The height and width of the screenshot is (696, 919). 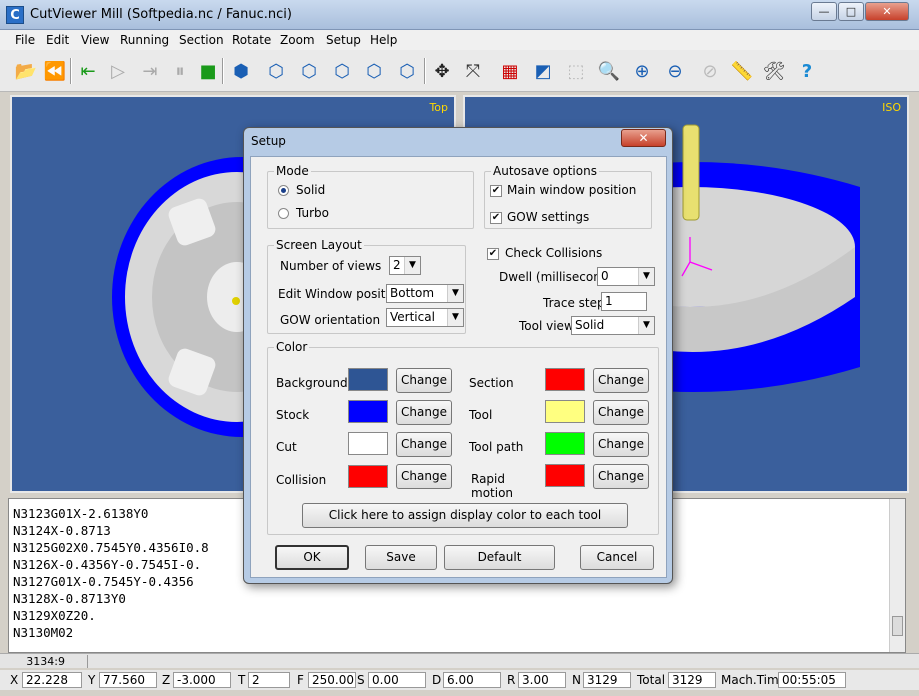 What do you see at coordinates (341, 294) in the screenshot?
I see `edit-window-position-label: Edit Window position` at bounding box center [341, 294].